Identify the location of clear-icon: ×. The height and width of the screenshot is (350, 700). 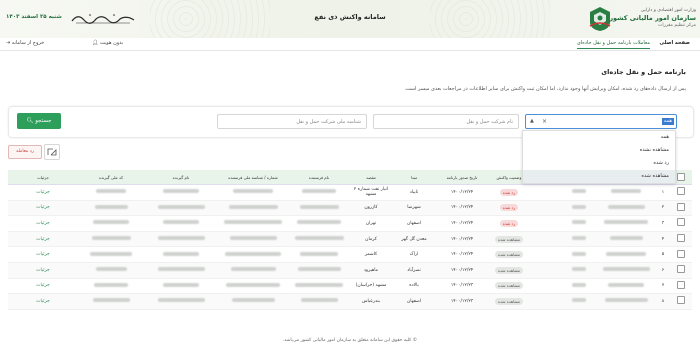
(544, 121).